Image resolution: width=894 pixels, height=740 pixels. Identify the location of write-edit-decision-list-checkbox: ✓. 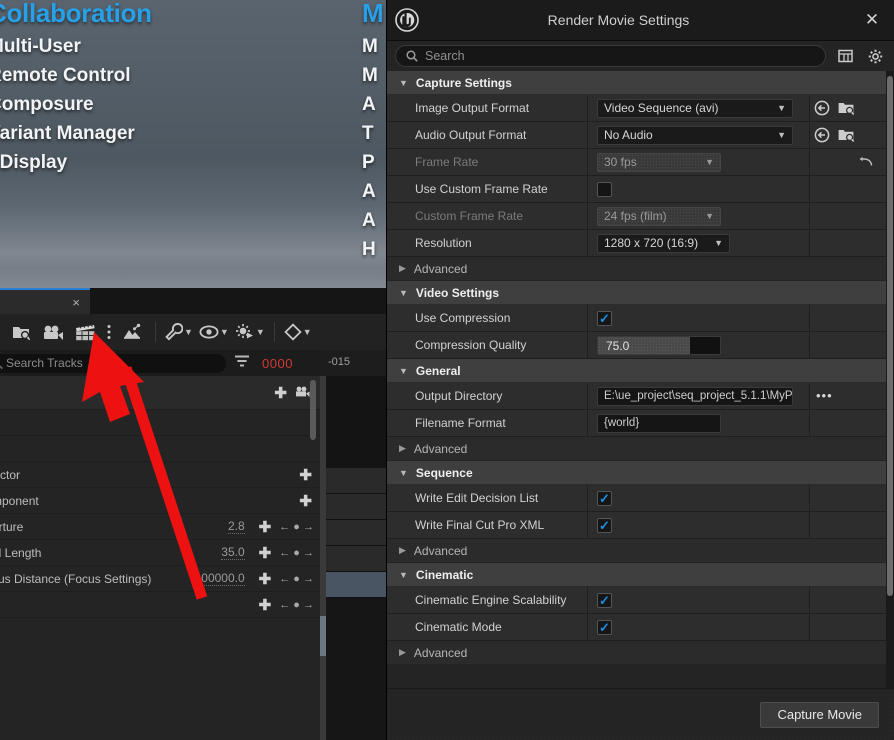
(604, 498).